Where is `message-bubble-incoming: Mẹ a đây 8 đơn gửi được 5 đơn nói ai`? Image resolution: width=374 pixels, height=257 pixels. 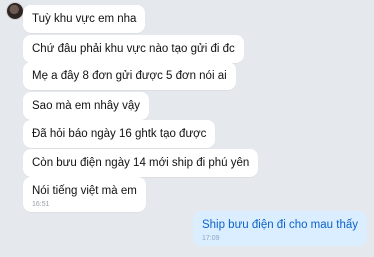
message-bubble-incoming: Mẹ a đây 8 đơn gửi được 5 đơn nói ai is located at coordinates (129, 76).